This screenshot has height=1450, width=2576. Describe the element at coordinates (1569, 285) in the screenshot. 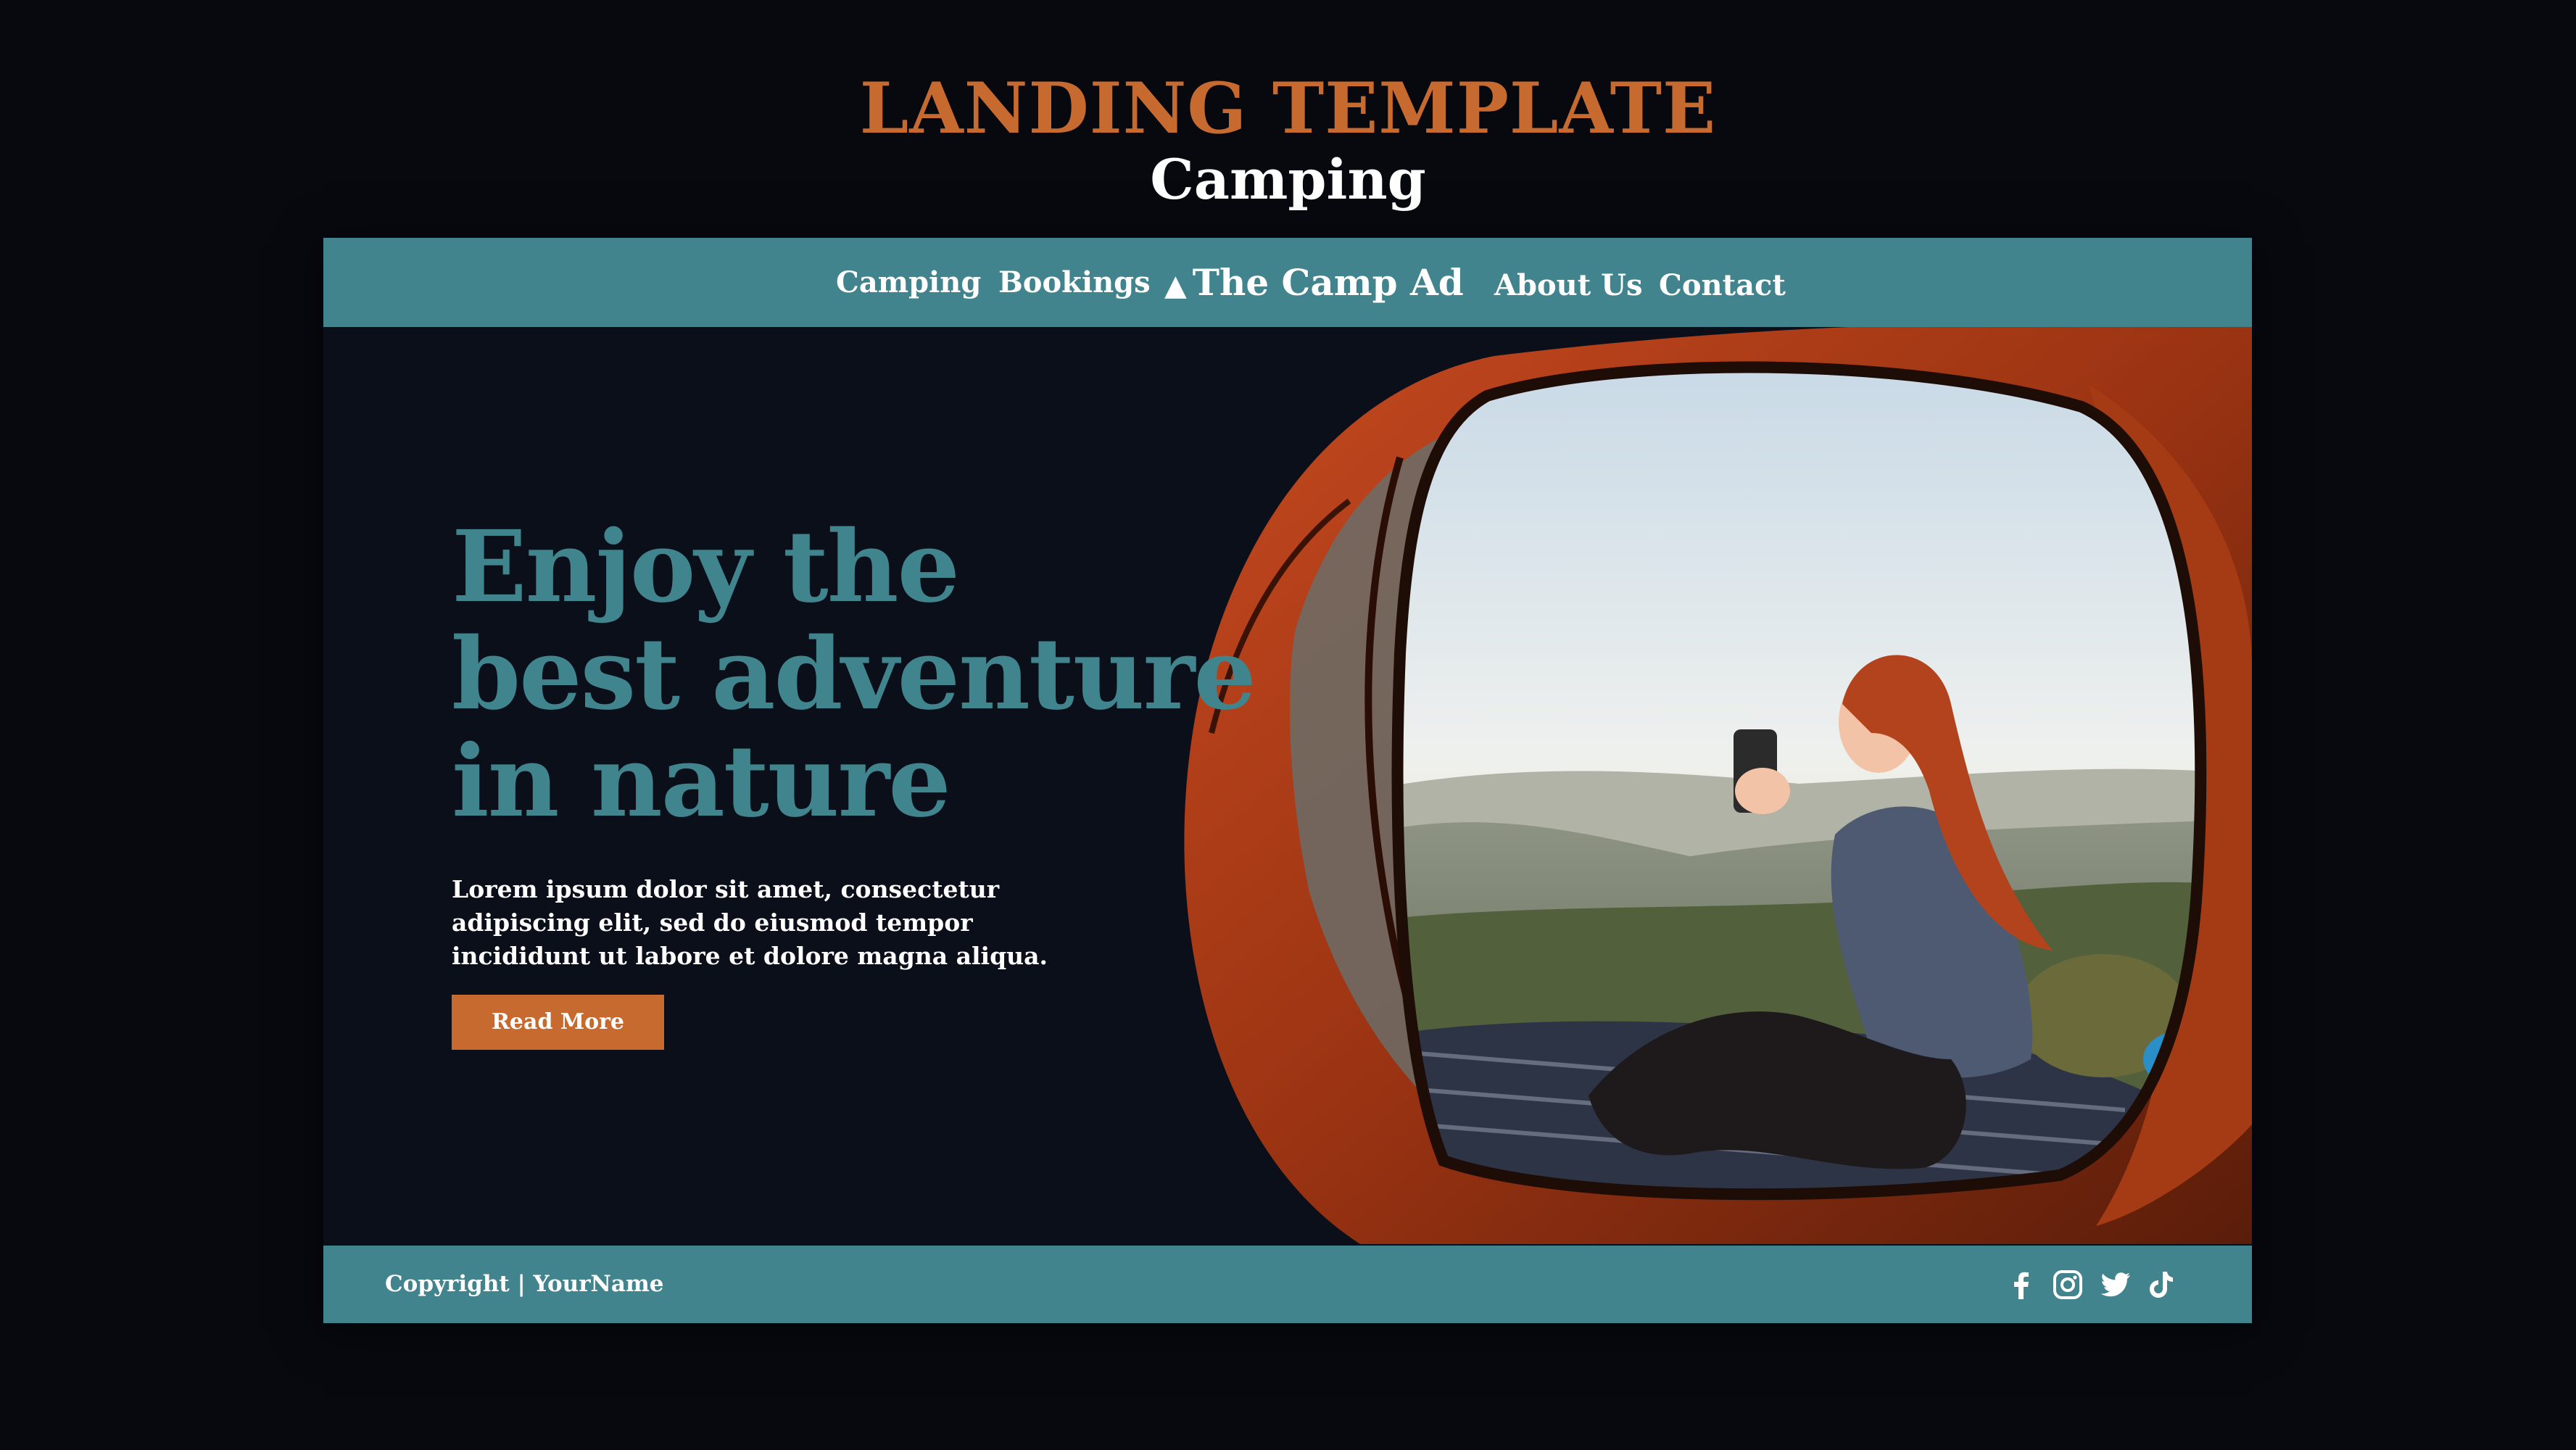

I see `nav-link-about-us: About Us` at that location.